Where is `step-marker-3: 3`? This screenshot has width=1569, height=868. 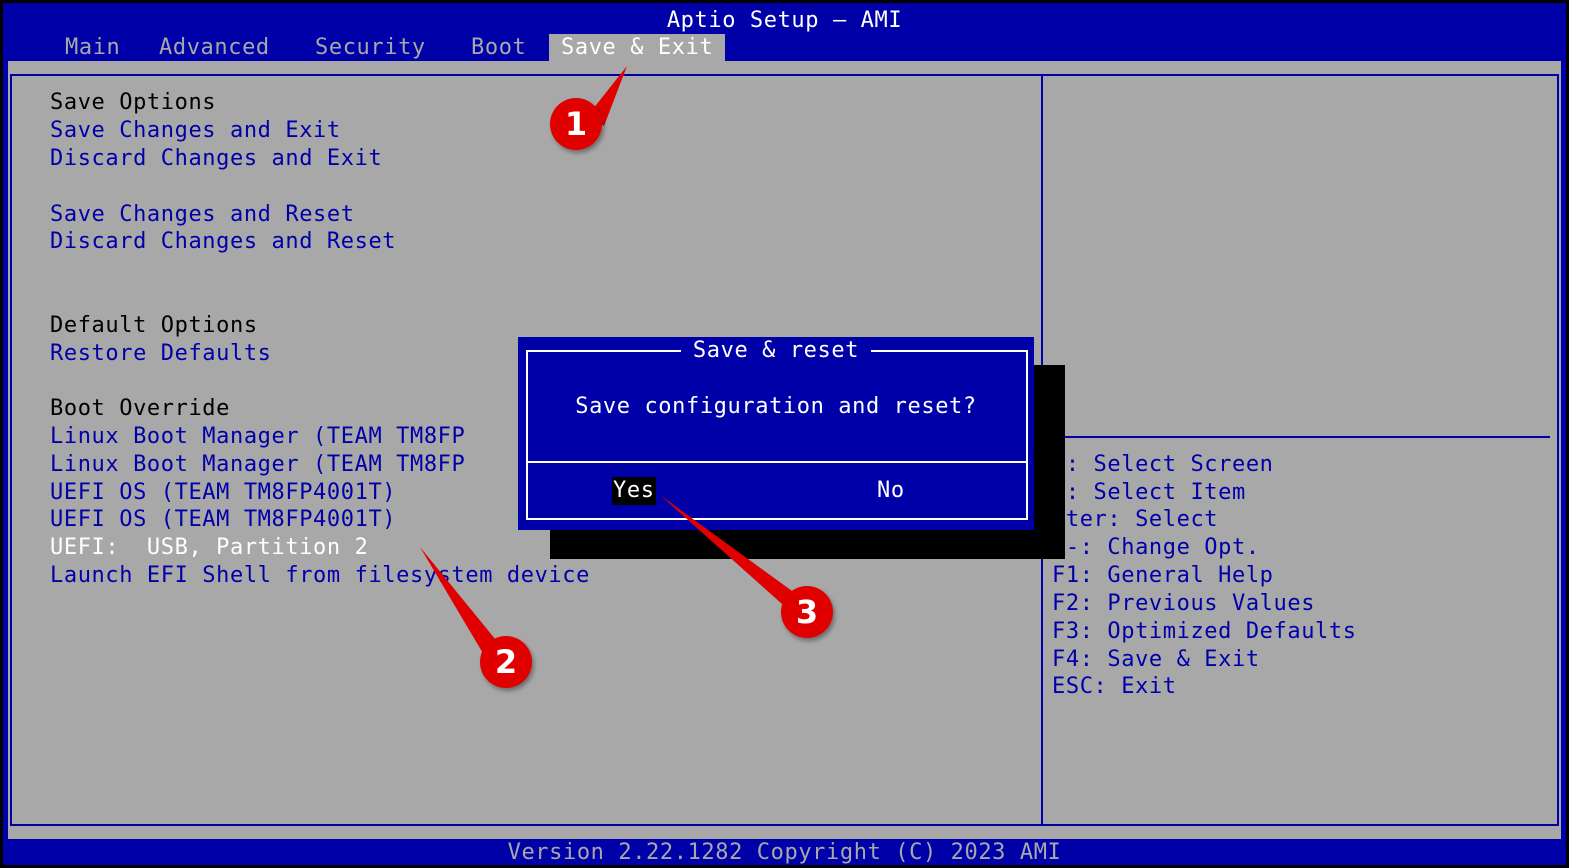
step-marker-3: 3 is located at coordinates (807, 612).